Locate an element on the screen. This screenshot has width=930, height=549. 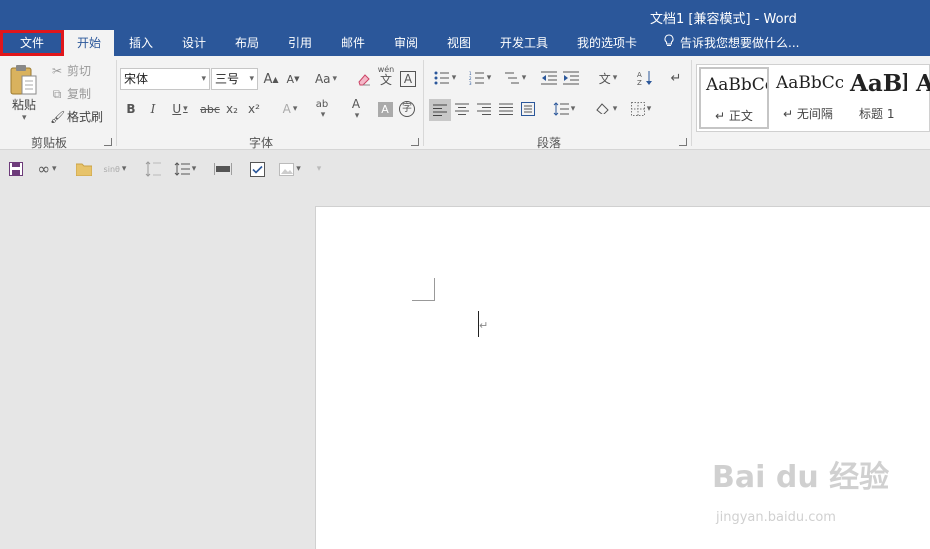
tab-insert: 插入 is located at coordinates (141, 43).